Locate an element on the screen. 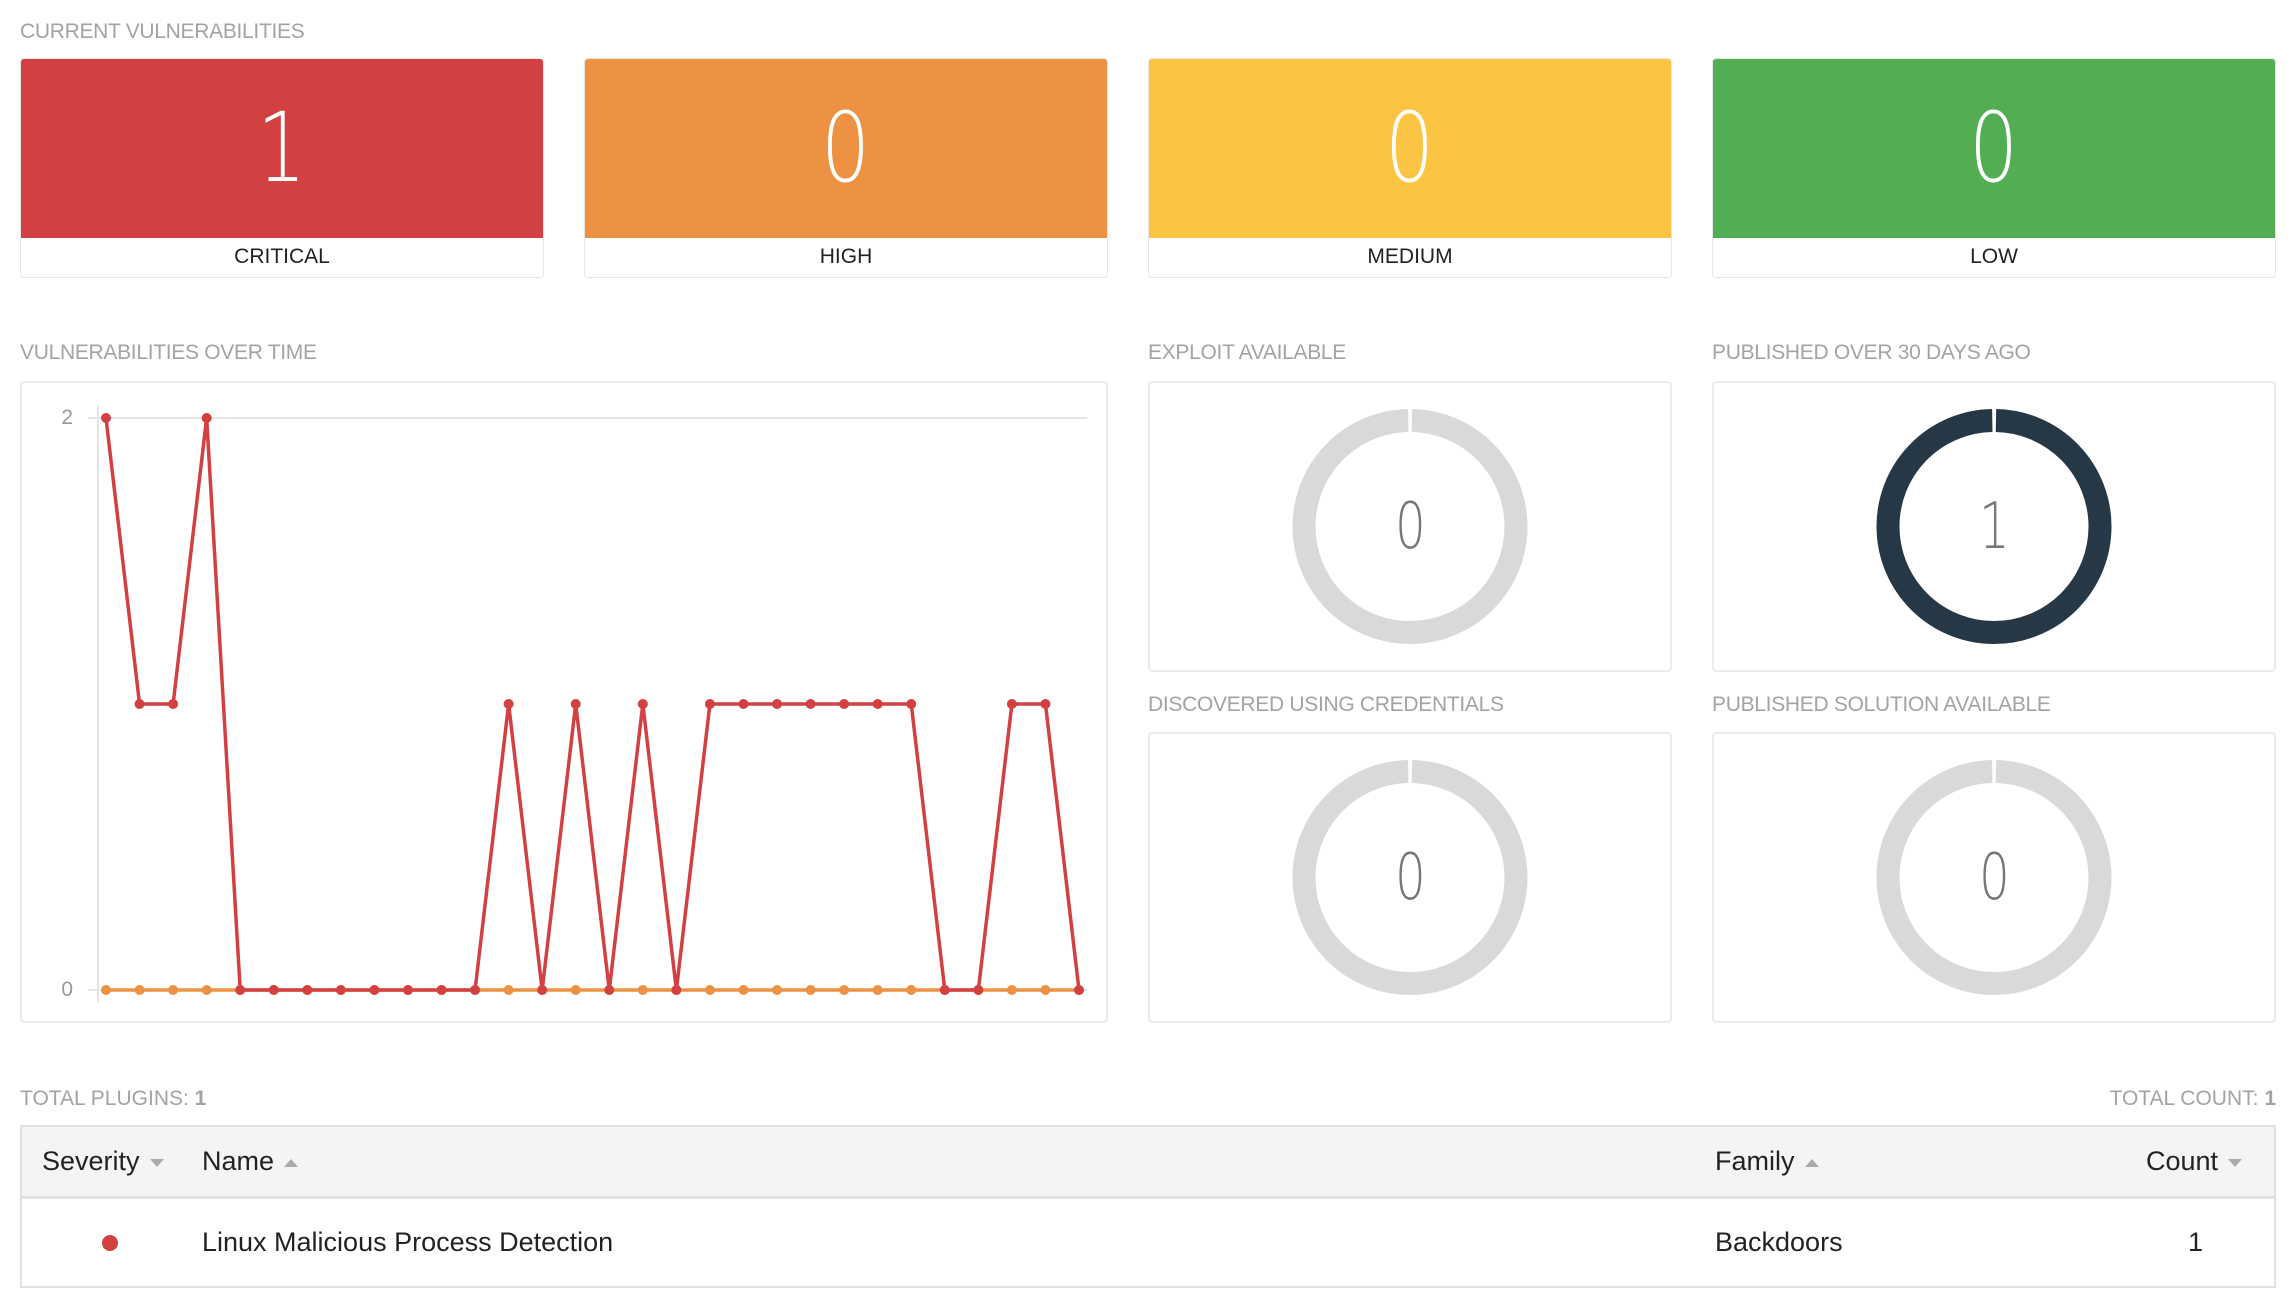 The height and width of the screenshot is (1310, 2292). low-card: 0 LOW is located at coordinates (1994, 168).